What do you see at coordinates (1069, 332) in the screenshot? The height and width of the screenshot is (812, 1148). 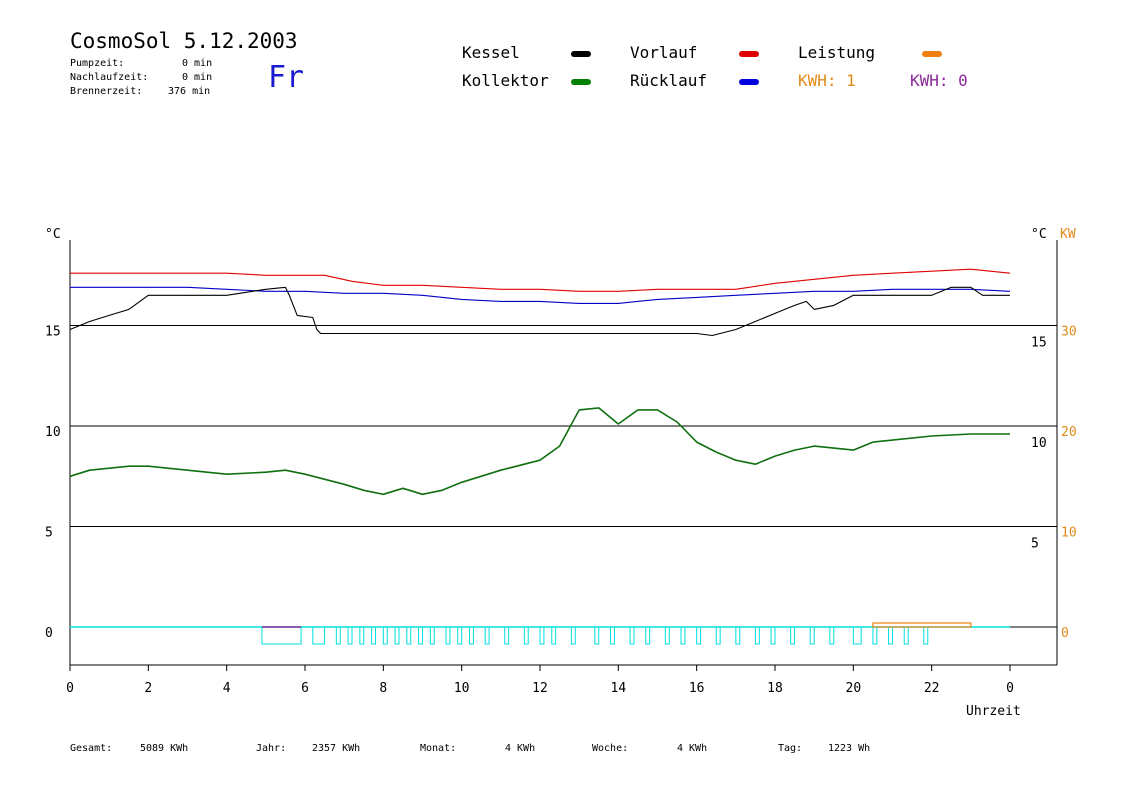 I see `power-tick-label: 30` at bounding box center [1069, 332].